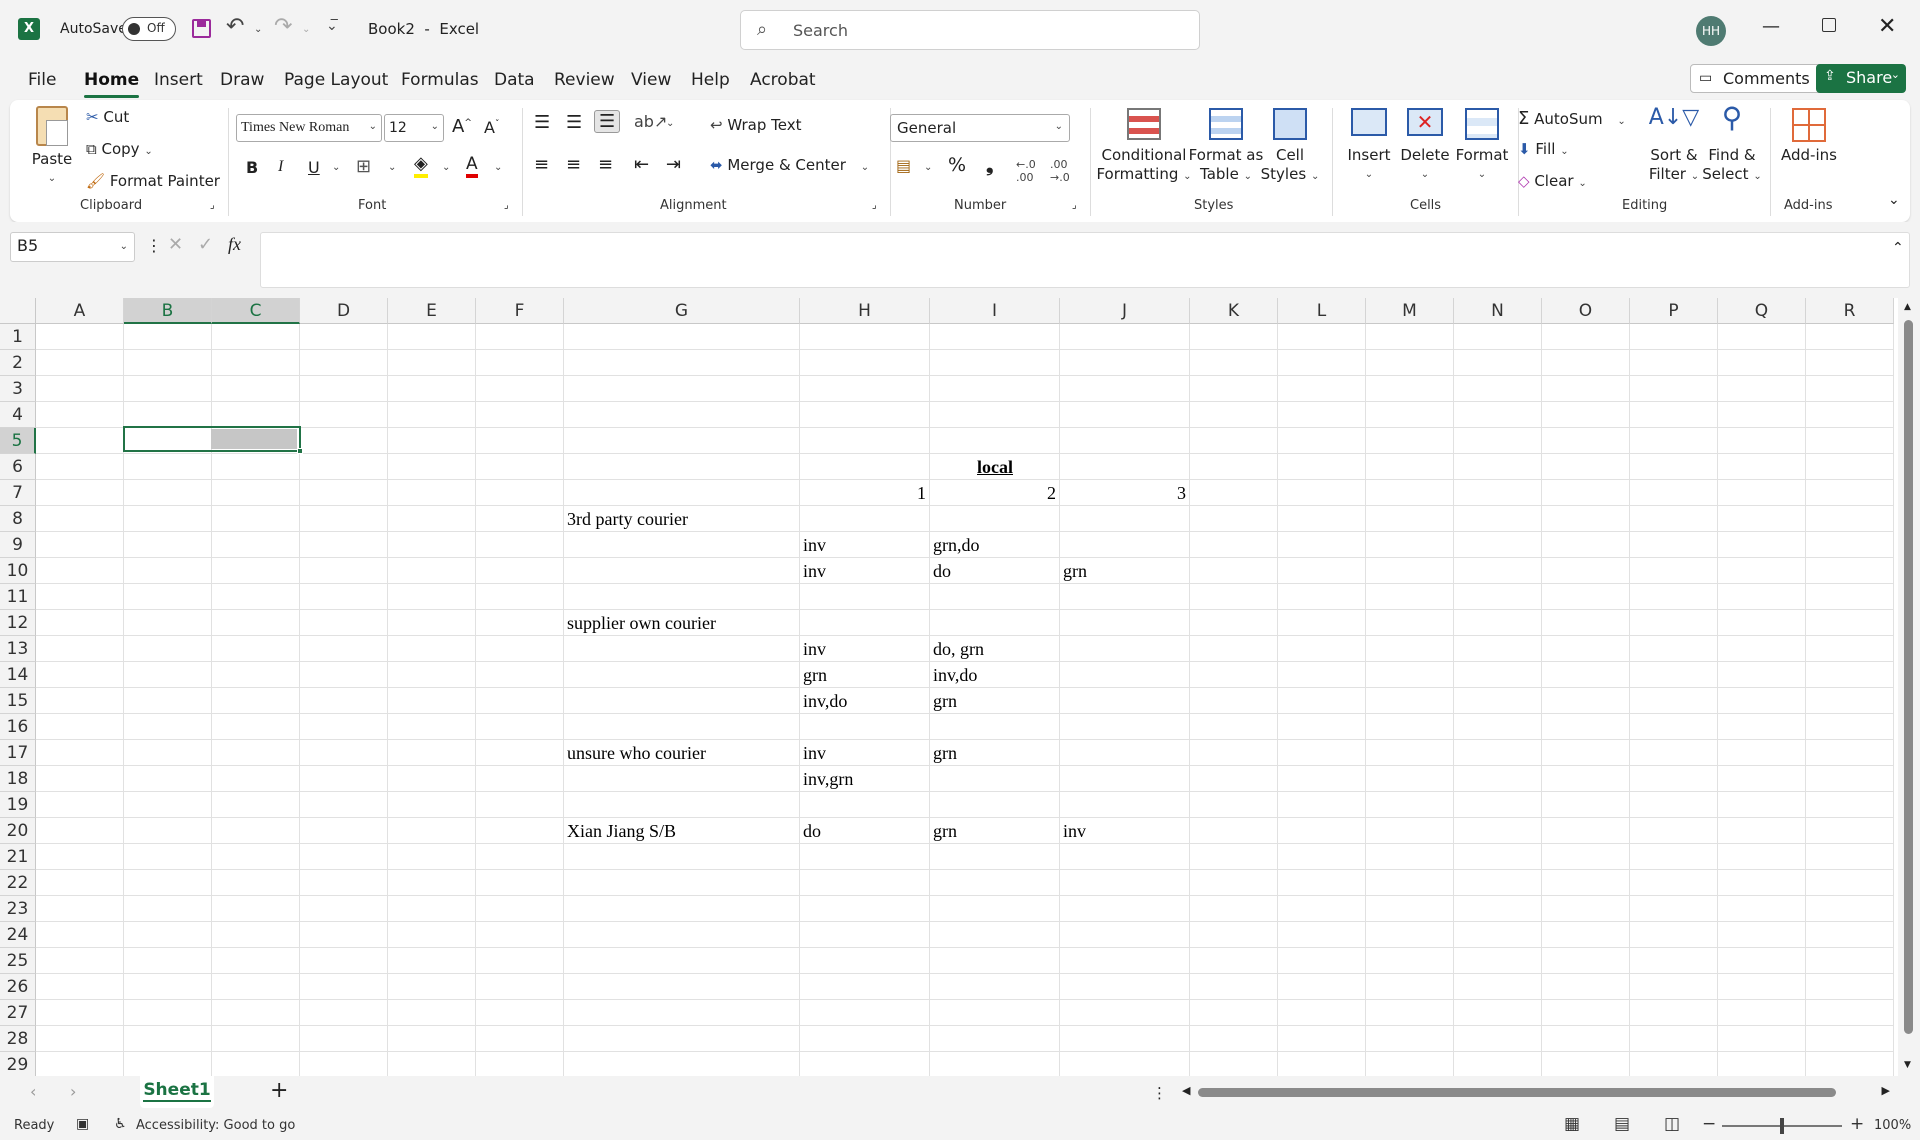  What do you see at coordinates (1498, 311) in the screenshot?
I see `column-header-n: N` at bounding box center [1498, 311].